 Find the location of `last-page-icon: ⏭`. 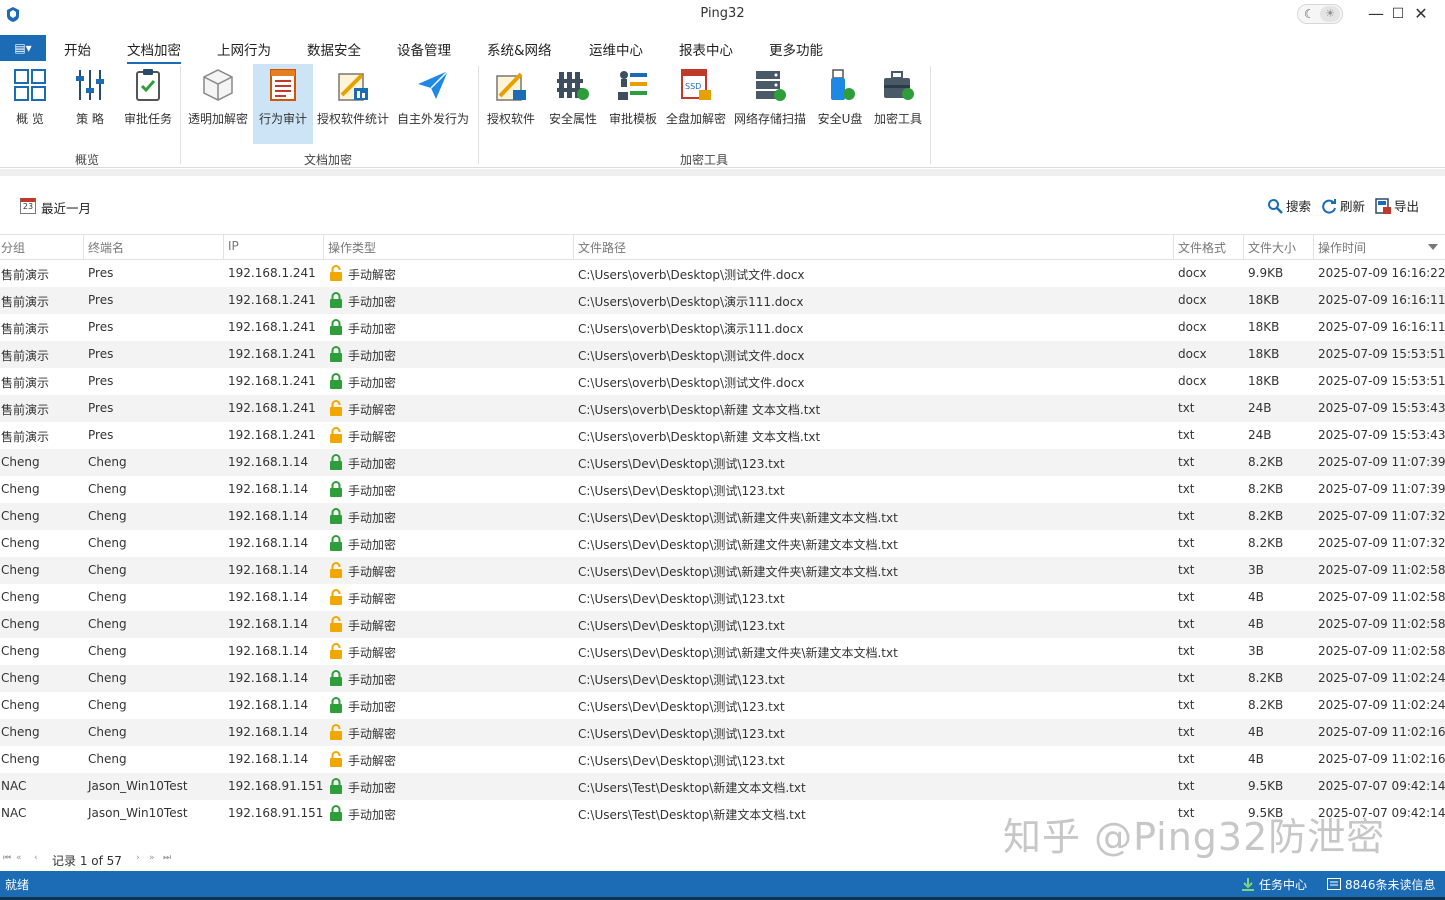

last-page-icon: ⏭ is located at coordinates (167, 858).